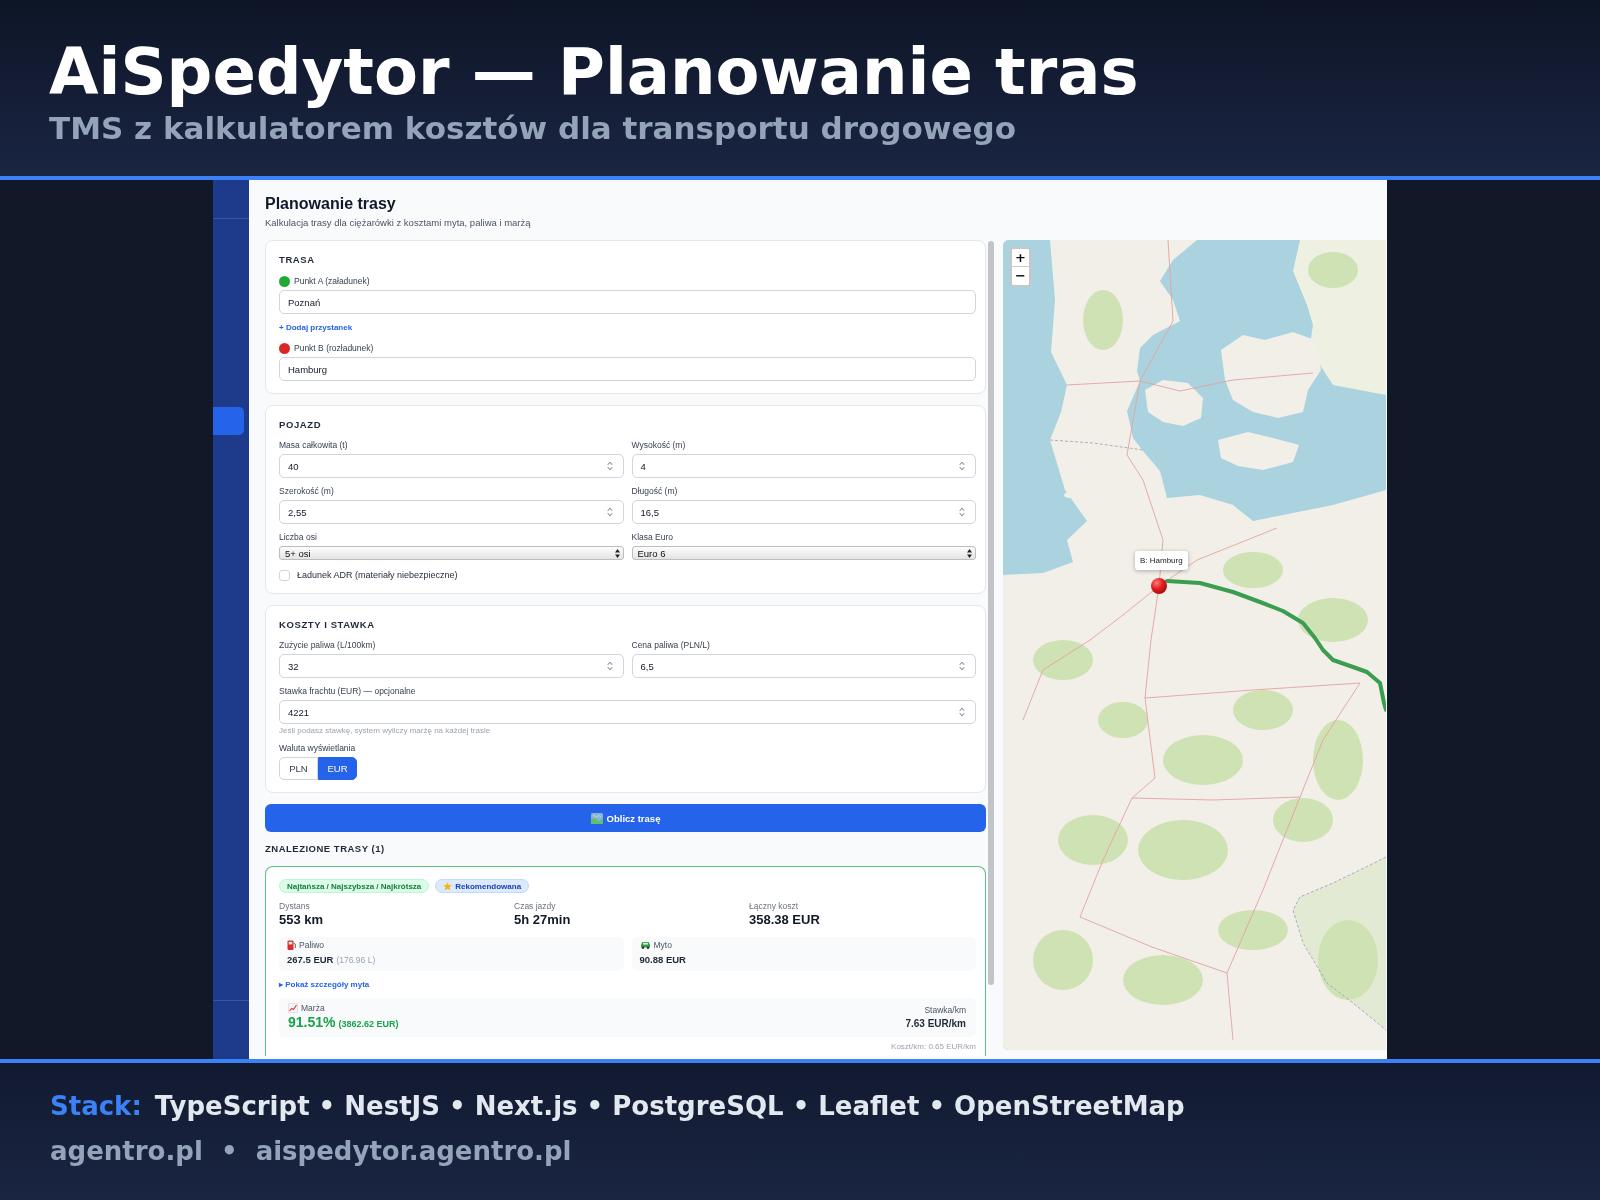  Describe the element at coordinates (317, 748) in the screenshot. I see `field-label: Waluta wyświetlania` at that location.